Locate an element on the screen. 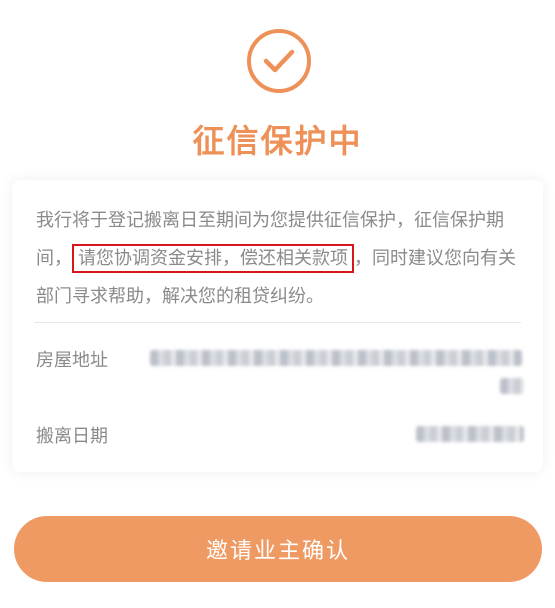 The width and height of the screenshot is (555, 608). highlighted-repayment-notice: 请您协调资金安排，偿还相关款项 is located at coordinates (213, 258).